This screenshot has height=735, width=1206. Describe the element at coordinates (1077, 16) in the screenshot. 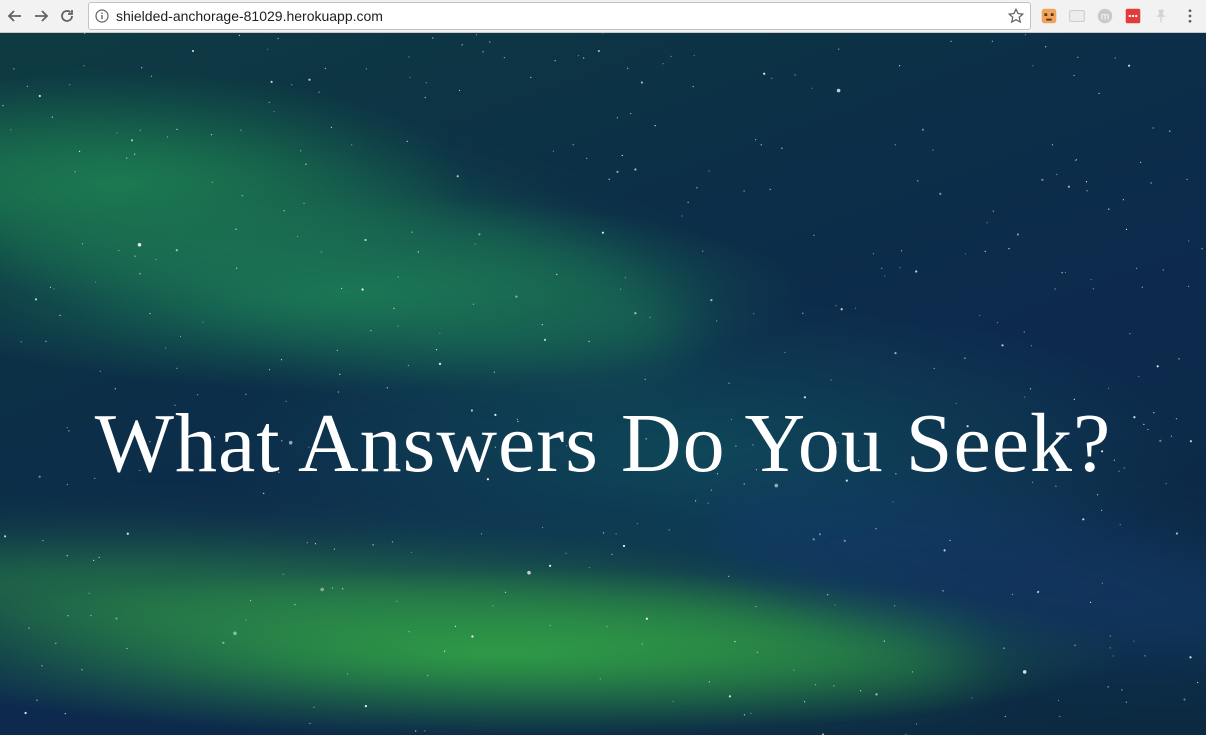

I see `card-extension-icon` at that location.